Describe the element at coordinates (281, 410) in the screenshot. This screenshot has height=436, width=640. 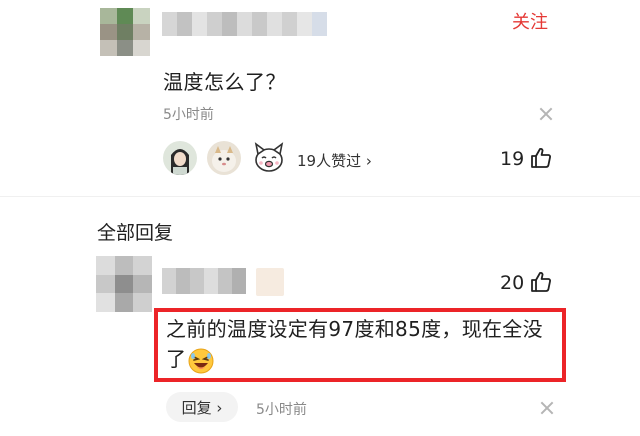
I see `reply-timestamp: 5小时前` at that location.